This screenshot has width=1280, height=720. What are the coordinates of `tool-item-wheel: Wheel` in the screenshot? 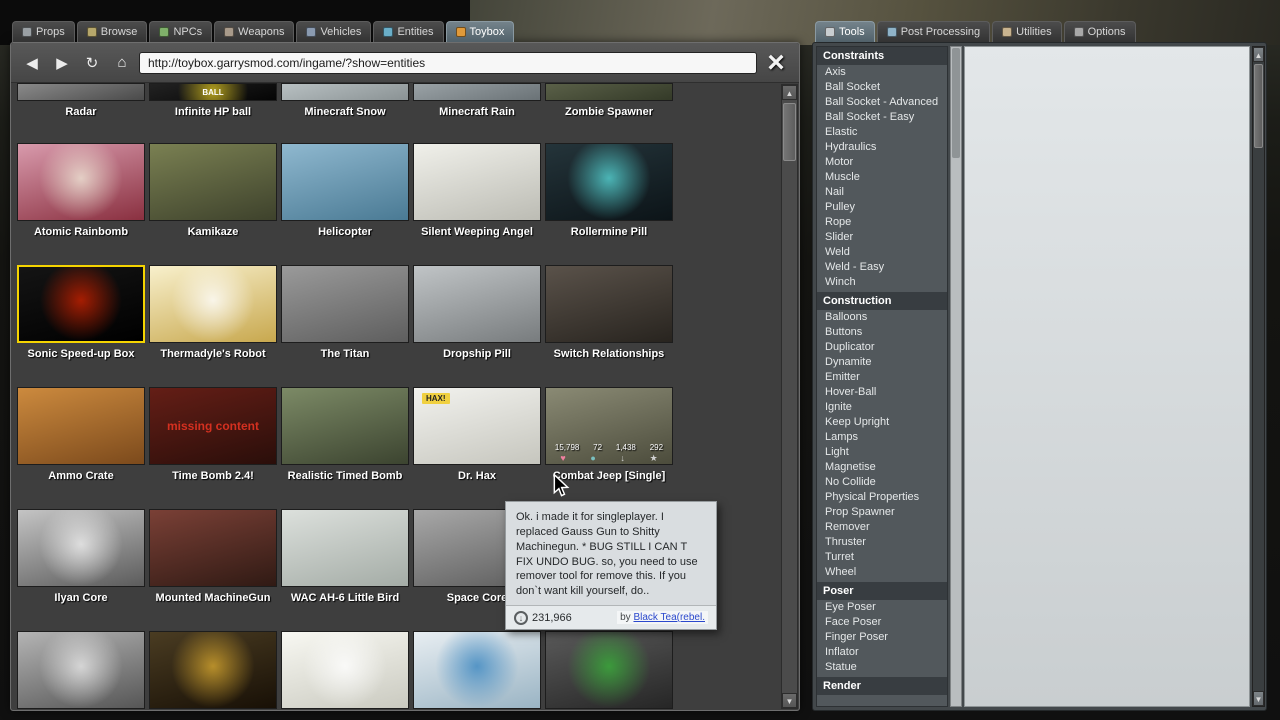 It's located at (882, 572).